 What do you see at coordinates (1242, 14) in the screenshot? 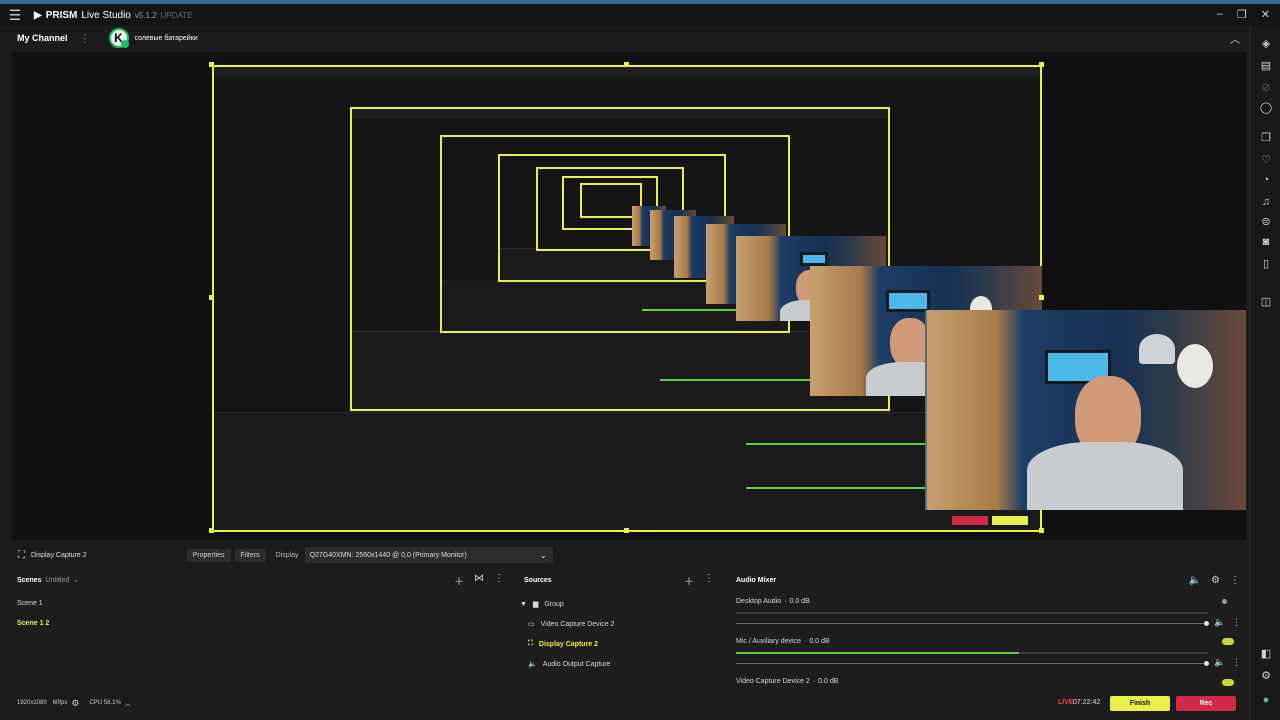
I see `maximize-icon: ❐` at bounding box center [1242, 14].